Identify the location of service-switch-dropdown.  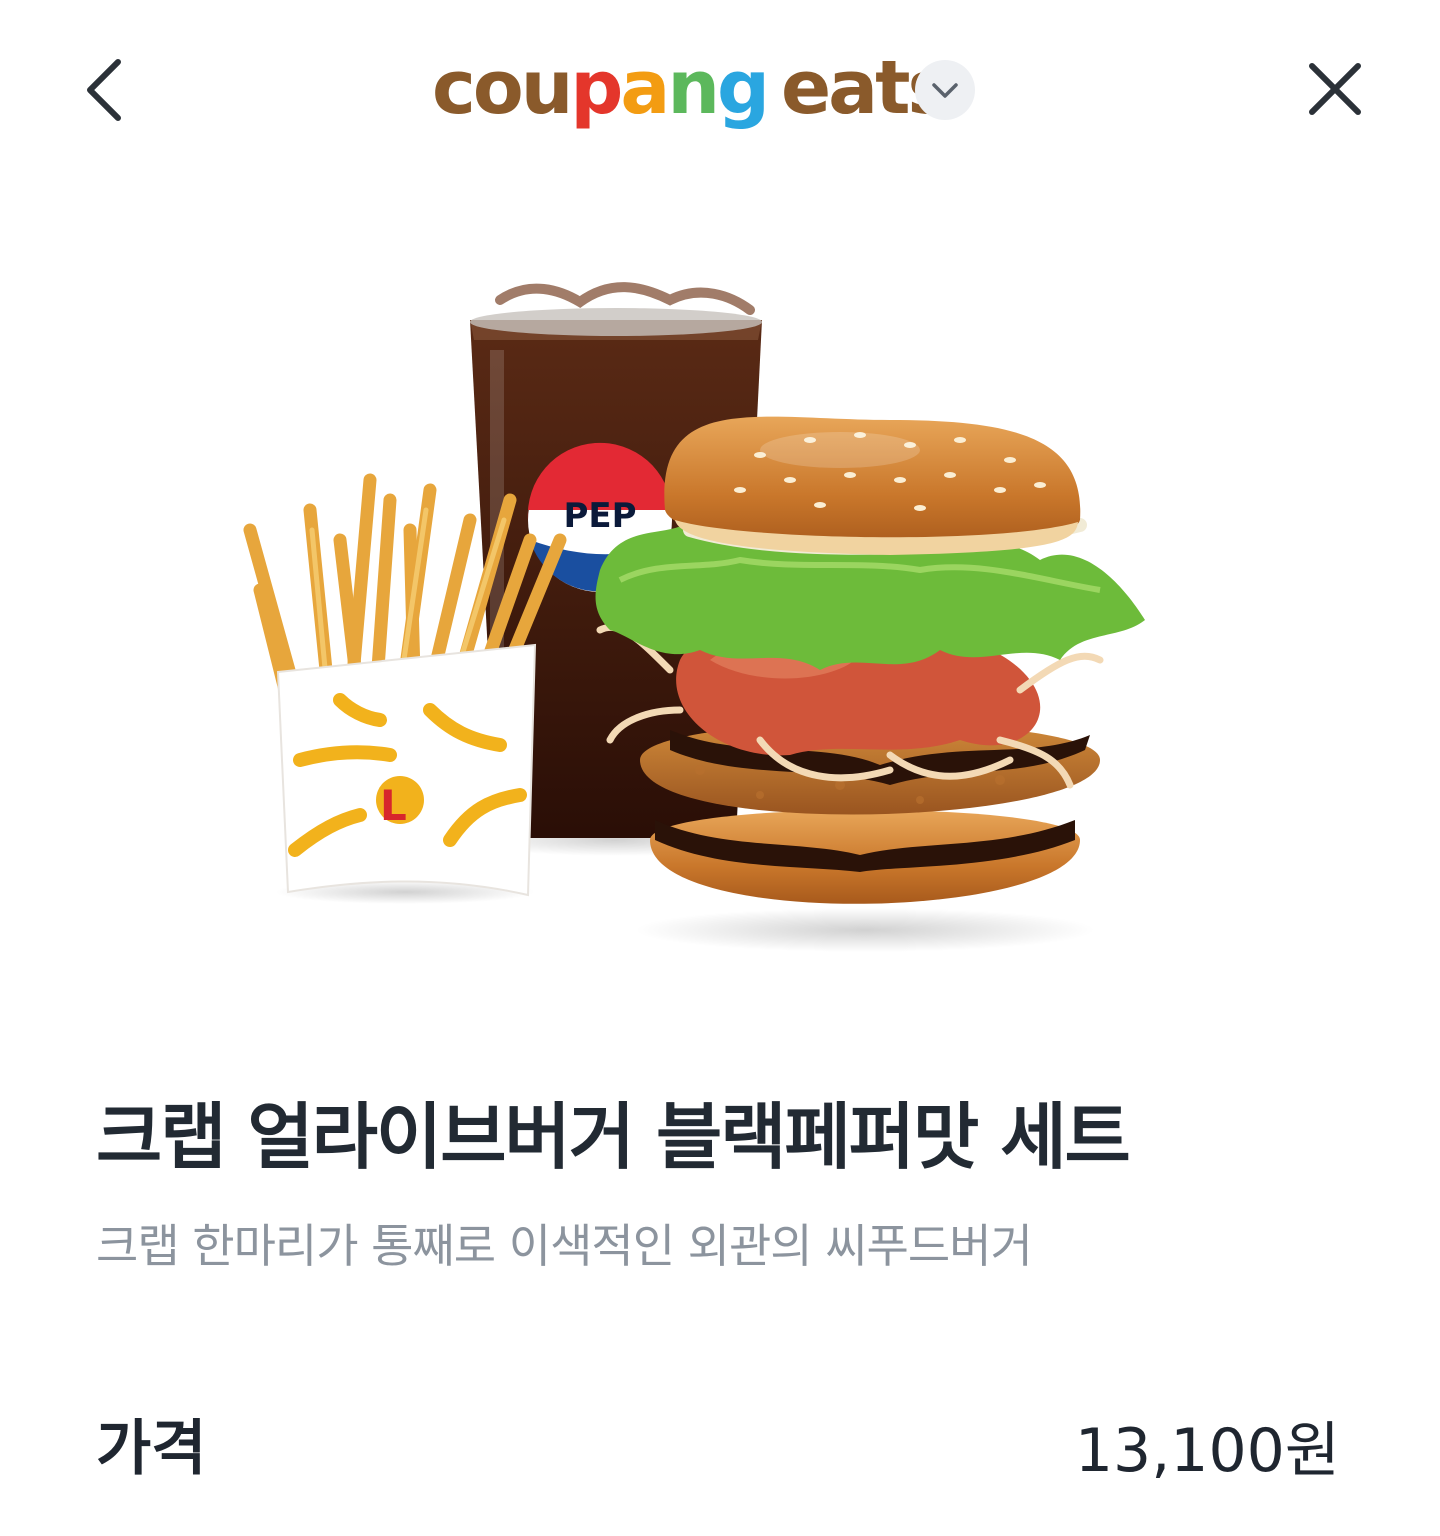
(945, 90).